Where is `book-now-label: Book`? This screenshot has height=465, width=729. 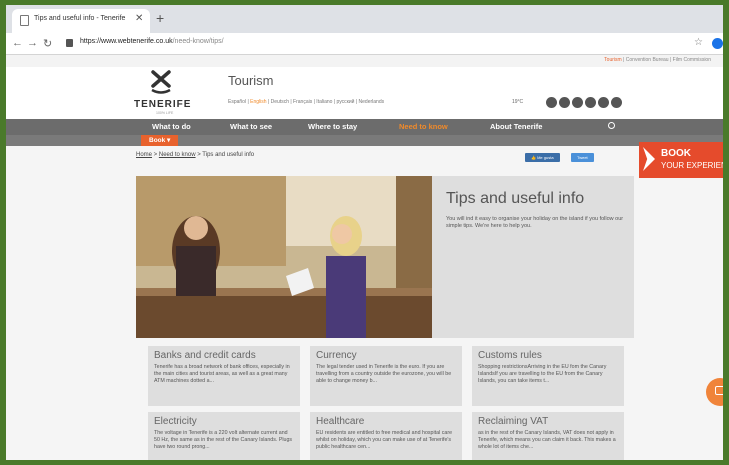 book-now-label: Book is located at coordinates (157, 140).